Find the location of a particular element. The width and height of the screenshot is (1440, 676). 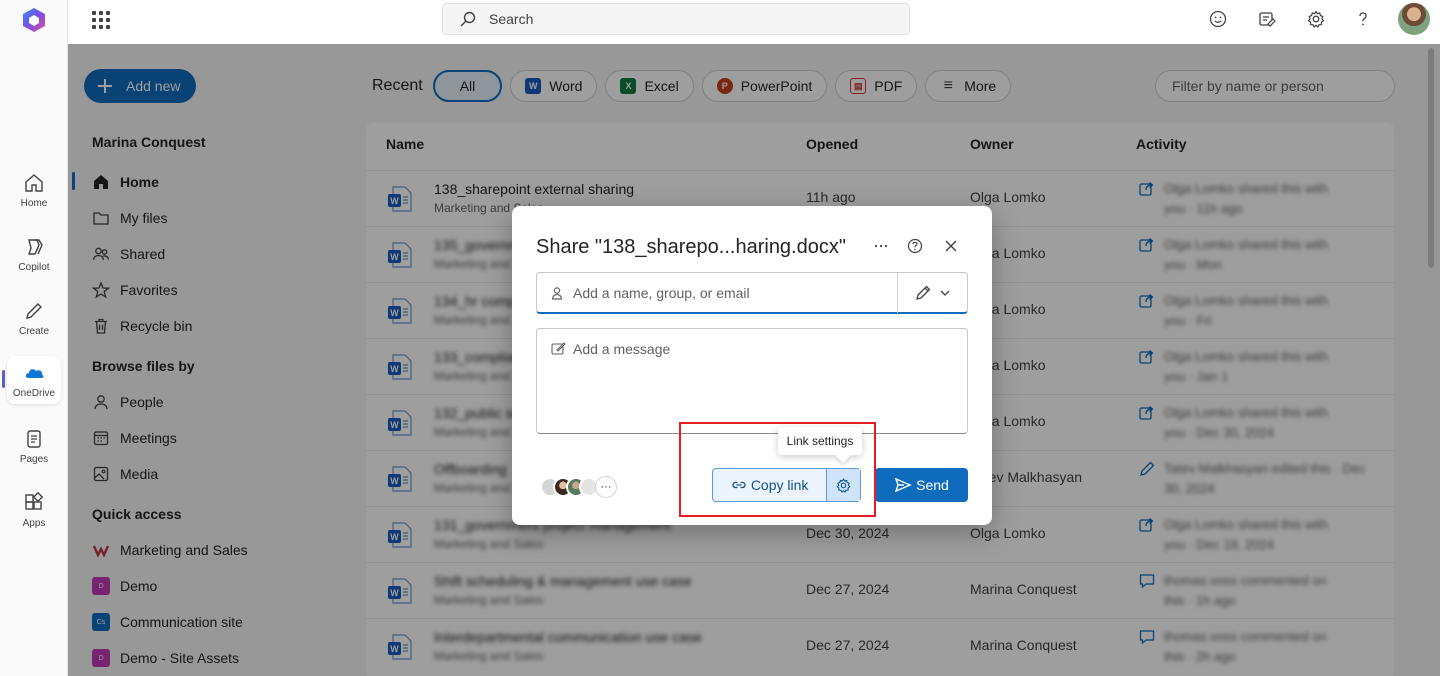

user-avatar is located at coordinates (1414, 19).